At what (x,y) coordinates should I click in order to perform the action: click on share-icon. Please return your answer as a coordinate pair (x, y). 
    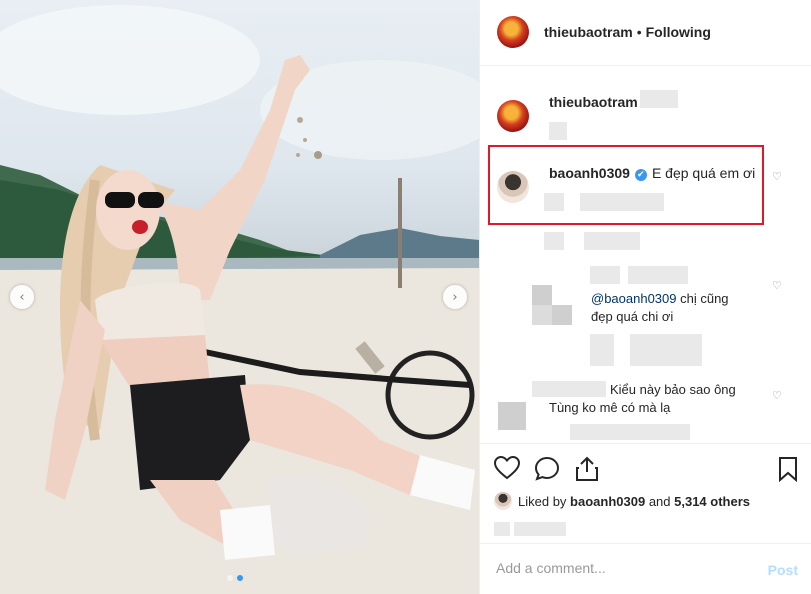
    Looking at the image, I should click on (587, 469).